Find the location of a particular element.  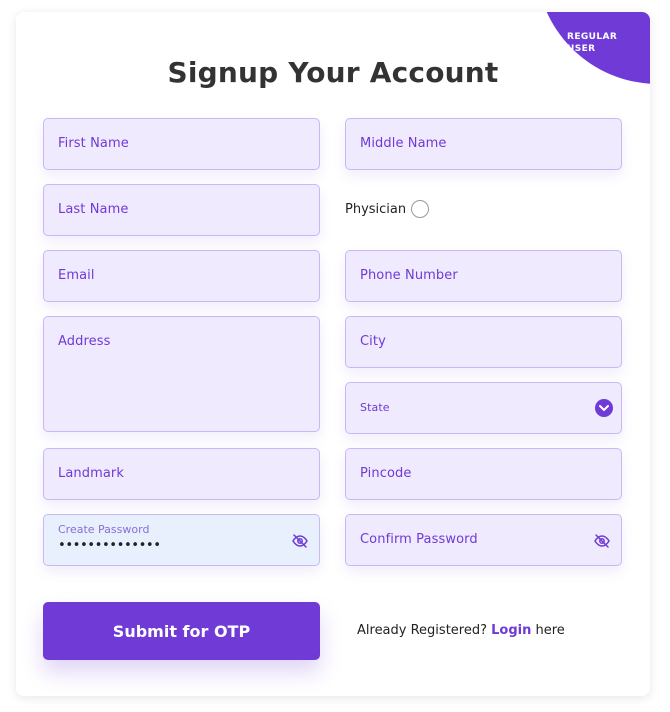

landmark-placeholder: Landmark is located at coordinates (91, 473).